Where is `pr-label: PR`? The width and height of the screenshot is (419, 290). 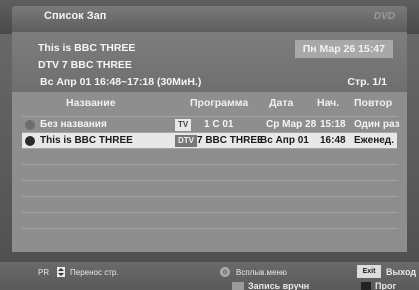 pr-label: PR is located at coordinates (44, 272).